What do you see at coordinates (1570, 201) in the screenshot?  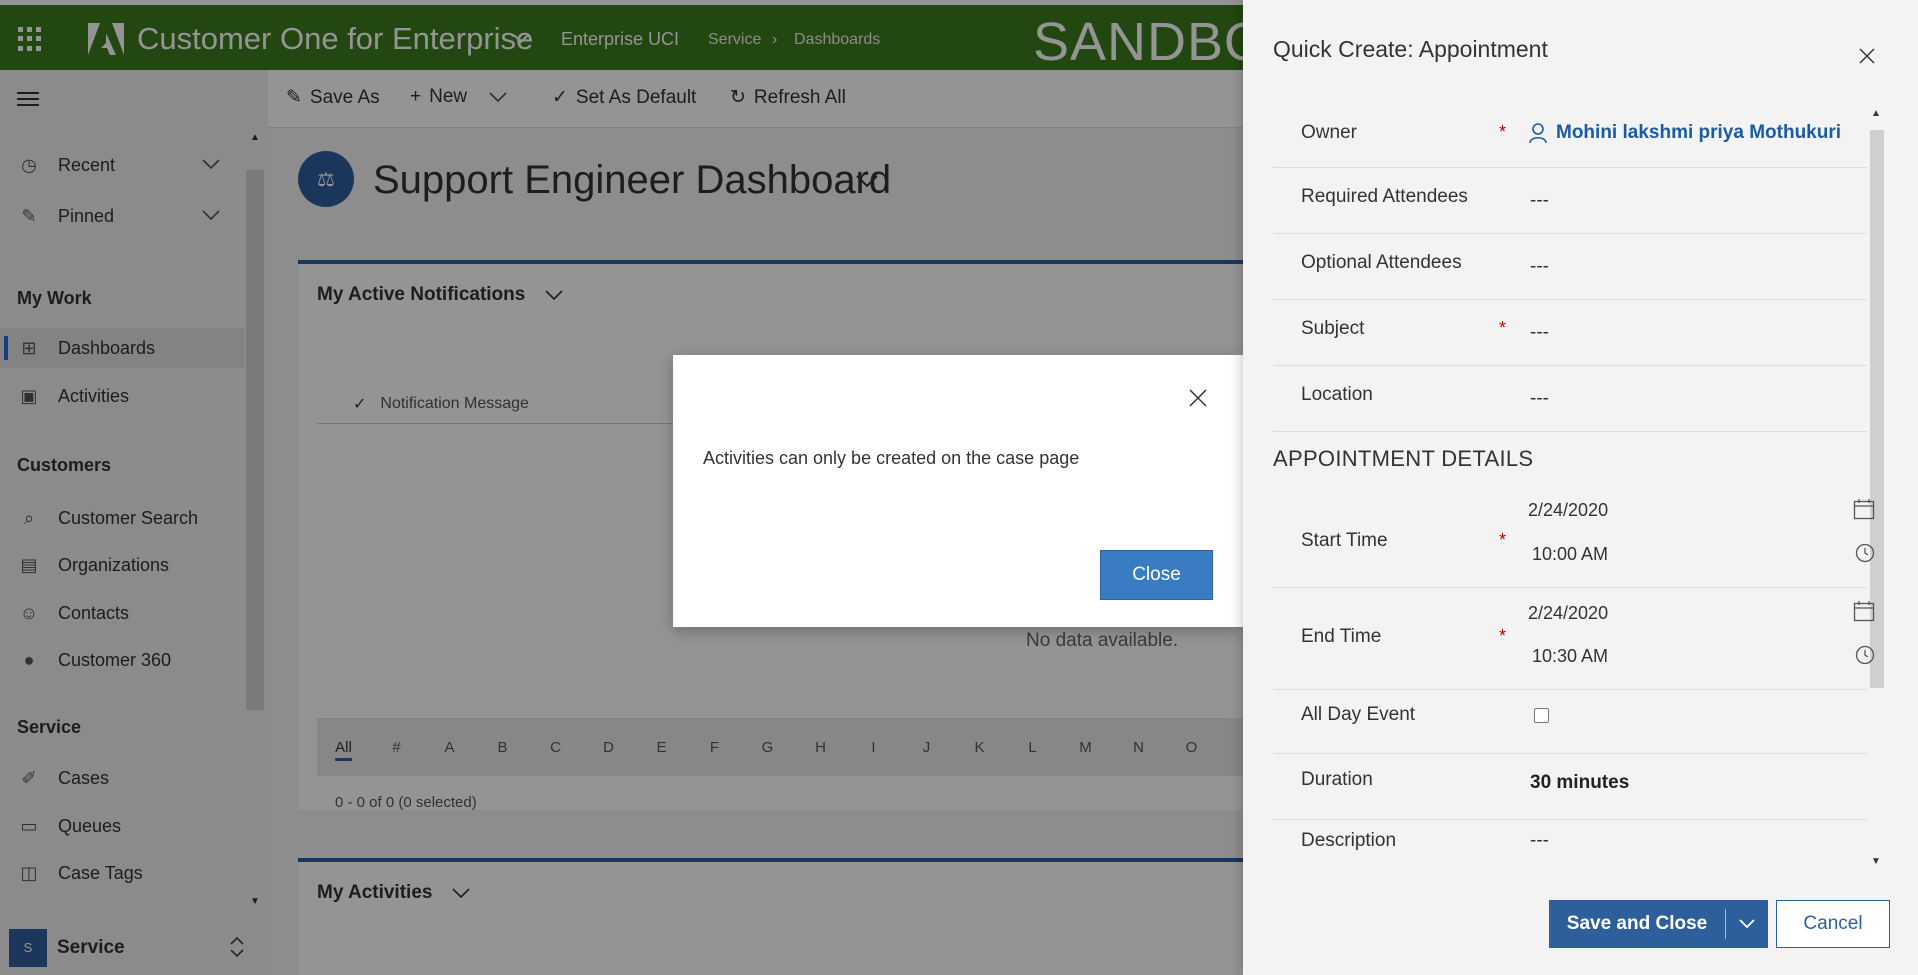 I see `field-required-attendees: Required Attendees ---` at bounding box center [1570, 201].